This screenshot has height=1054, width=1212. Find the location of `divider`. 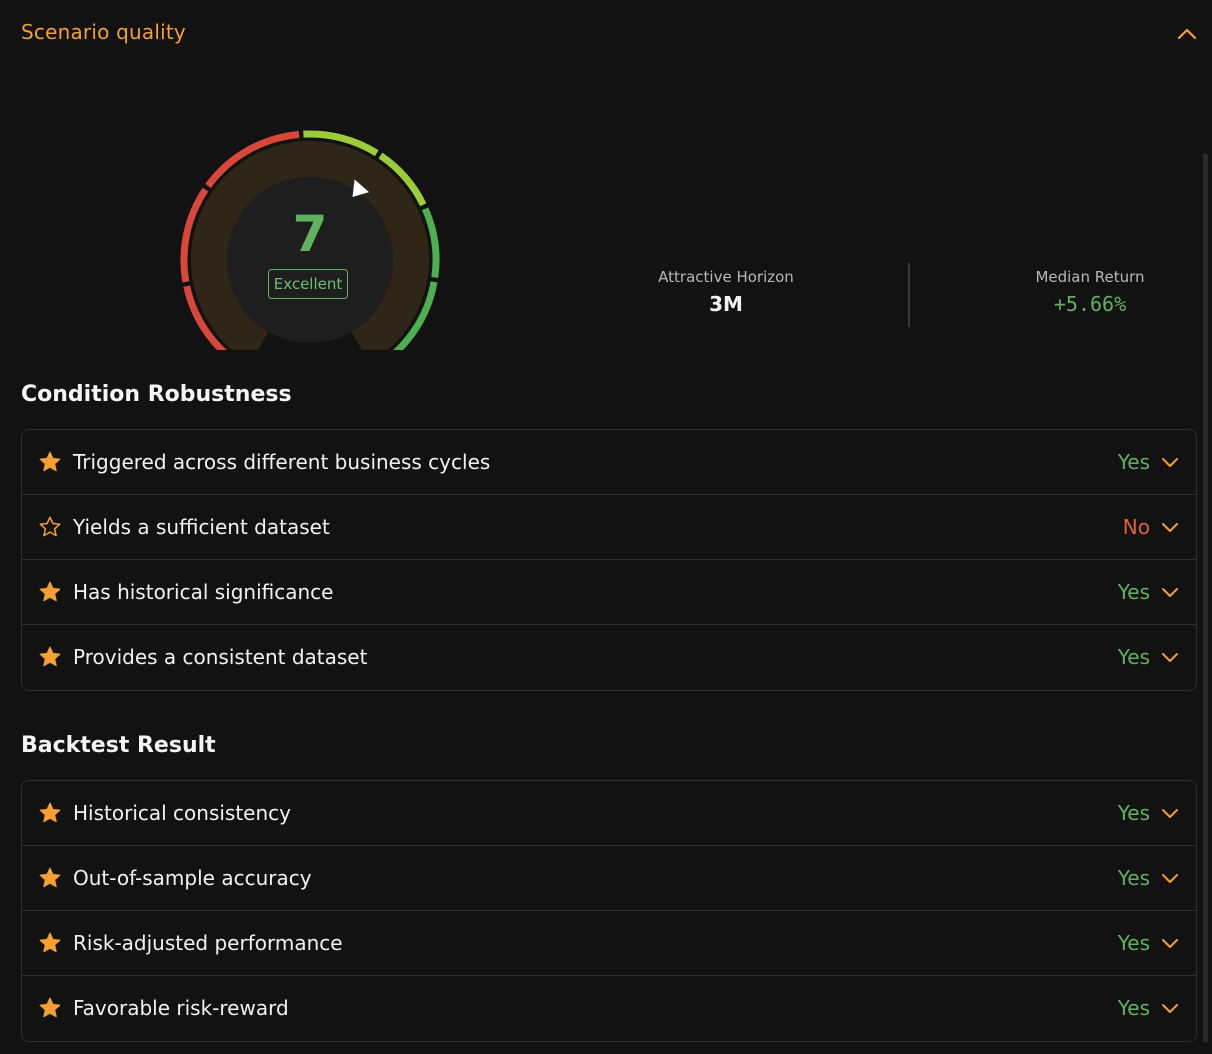

divider is located at coordinates (909, 295).